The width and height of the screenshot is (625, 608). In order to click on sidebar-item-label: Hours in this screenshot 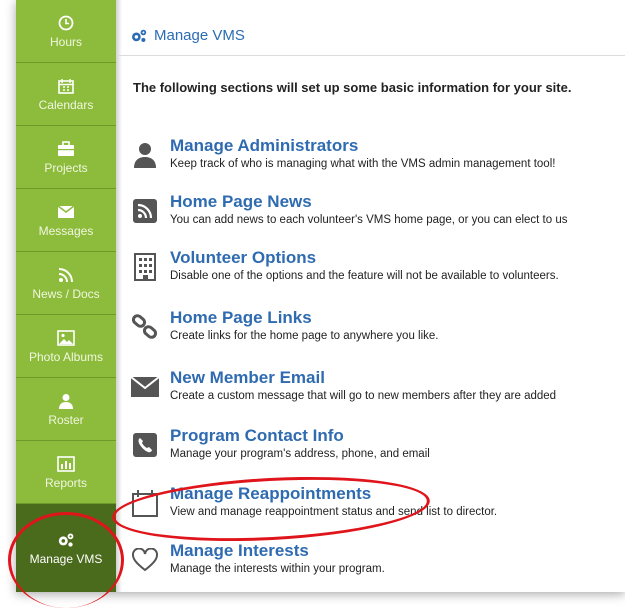, I will do `click(65, 41)`.